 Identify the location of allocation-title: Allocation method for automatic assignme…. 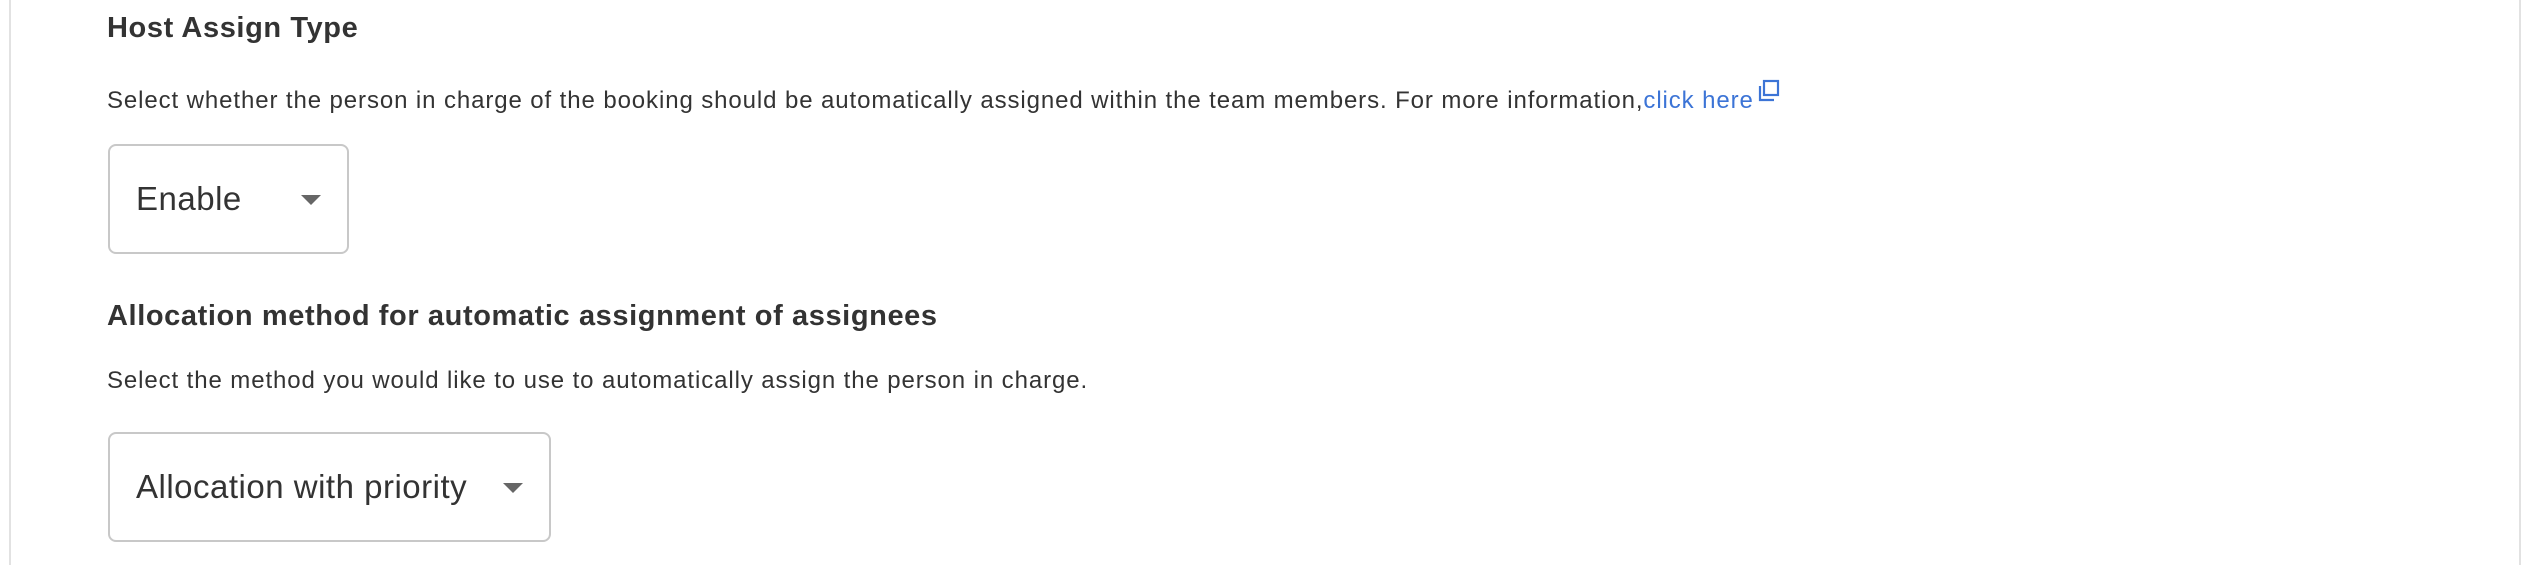
(522, 316).